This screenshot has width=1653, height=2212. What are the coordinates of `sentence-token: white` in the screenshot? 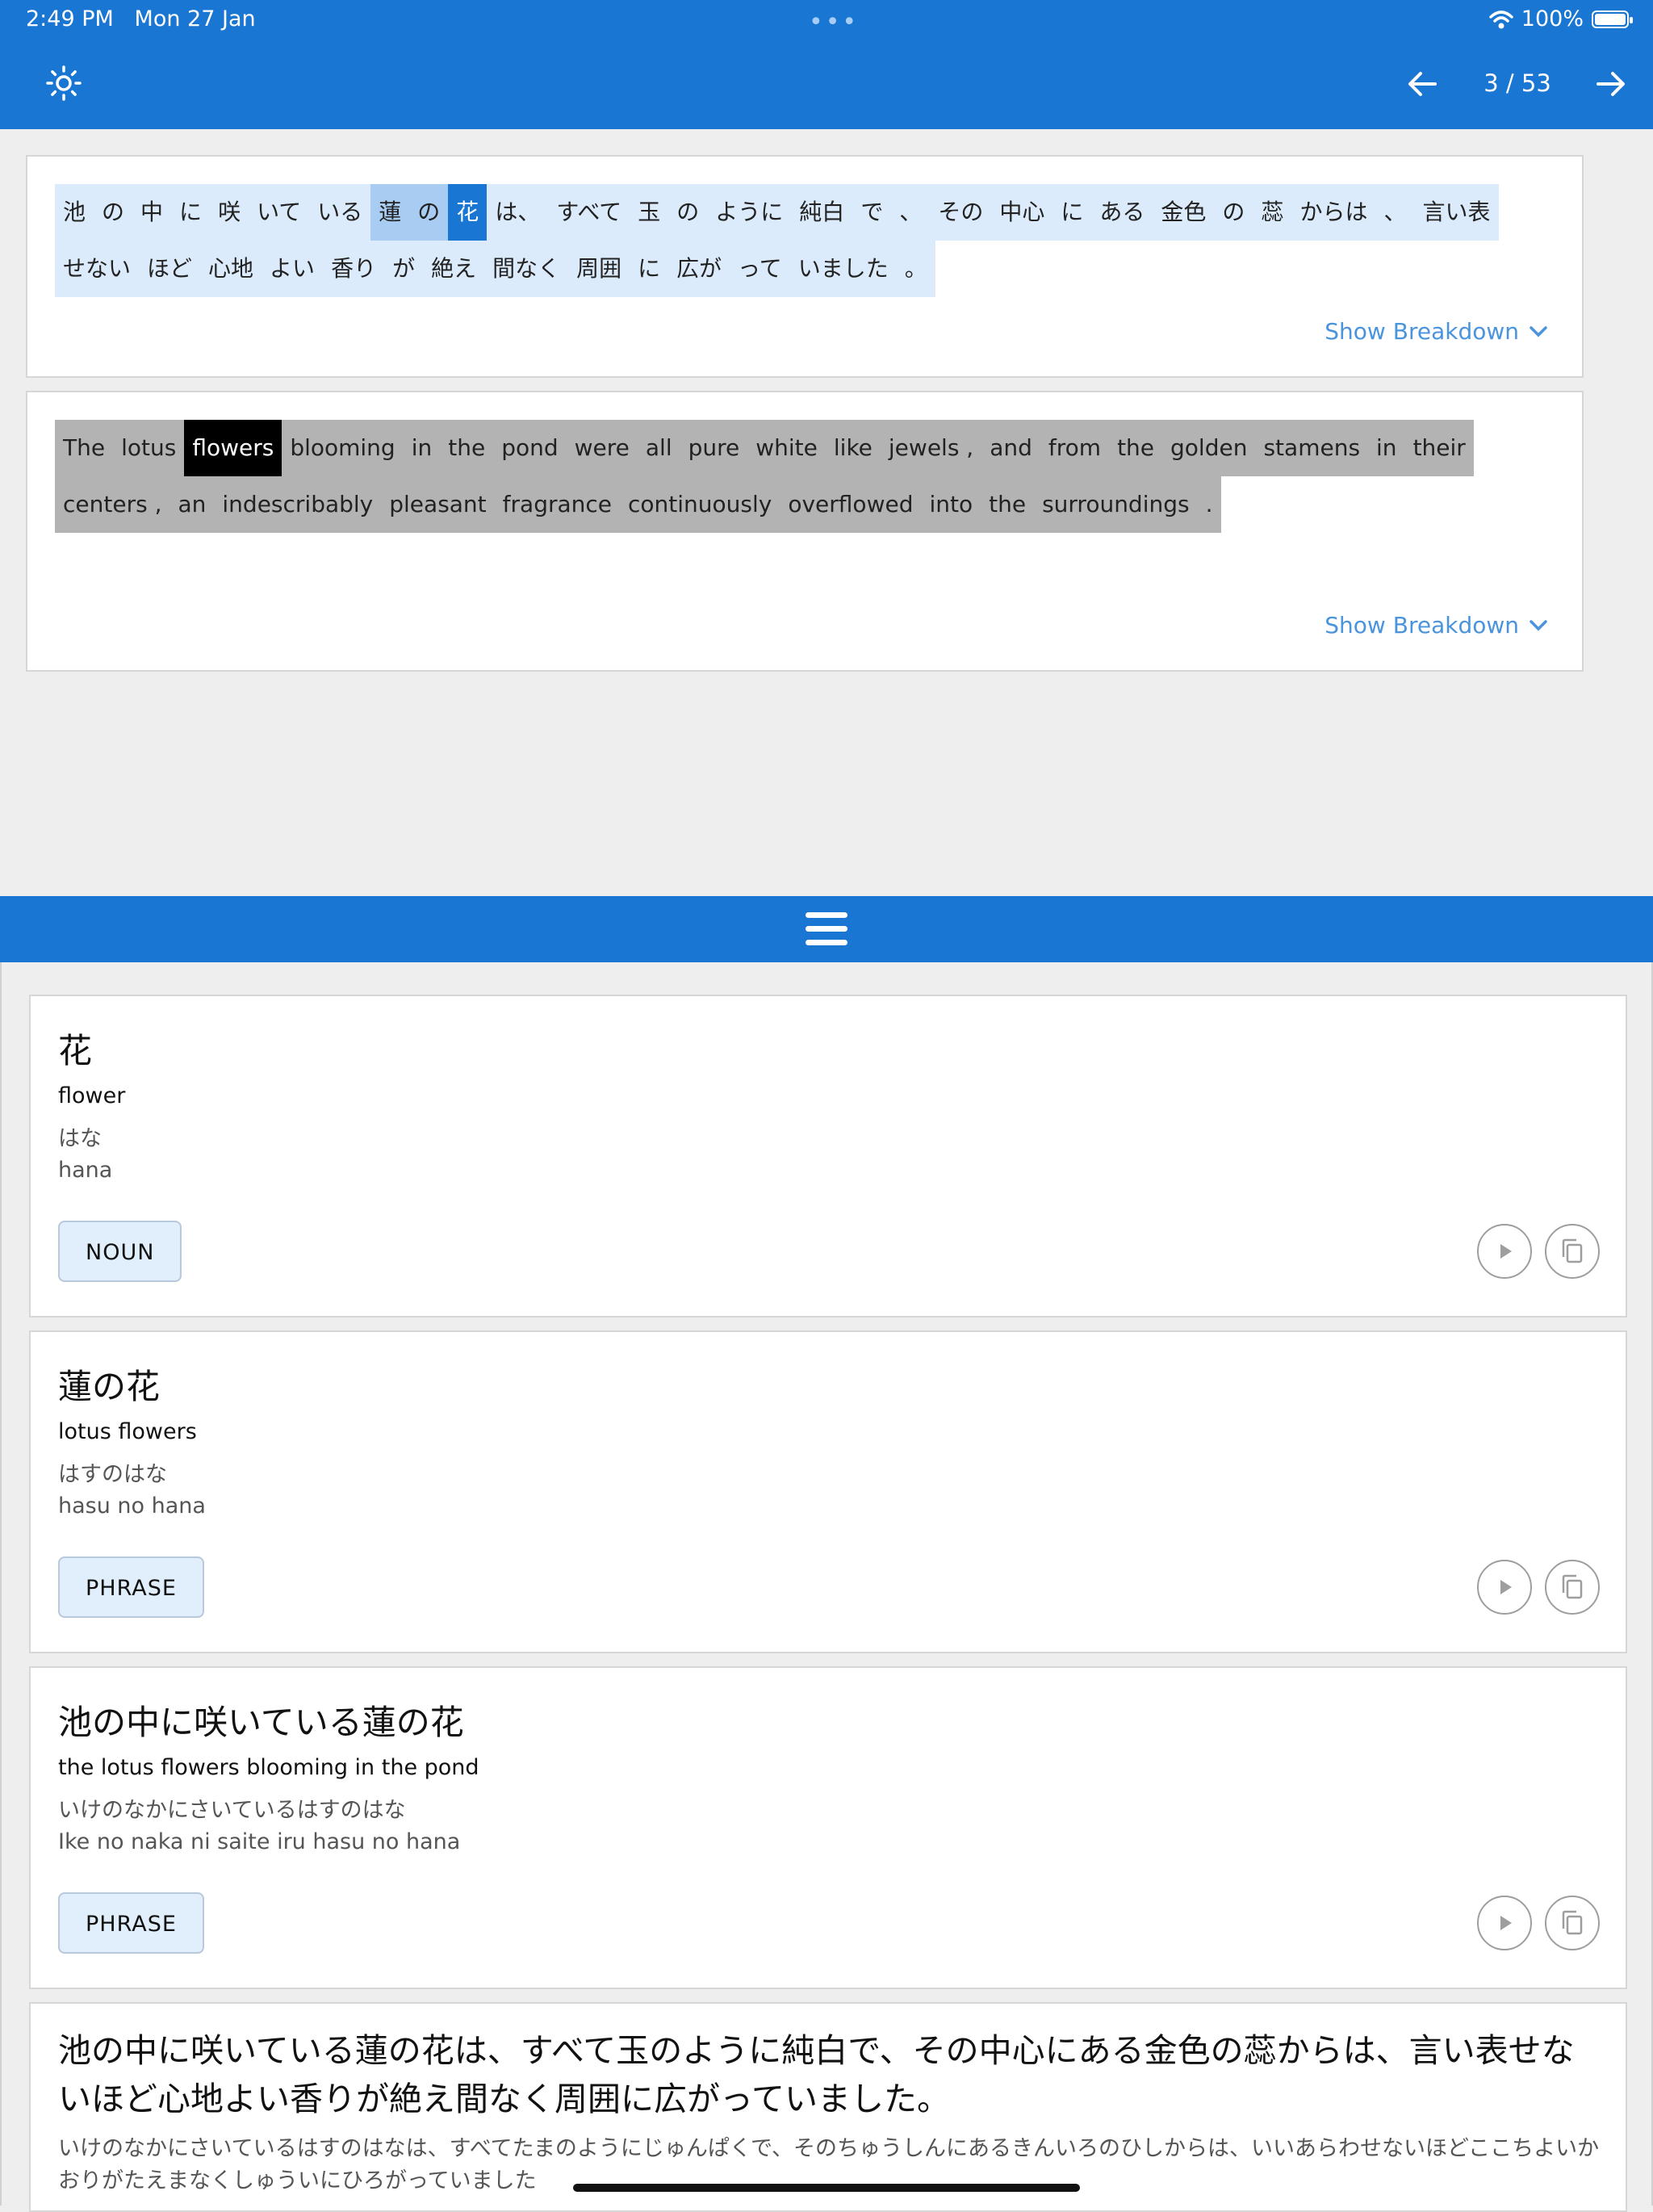 It's located at (787, 448).